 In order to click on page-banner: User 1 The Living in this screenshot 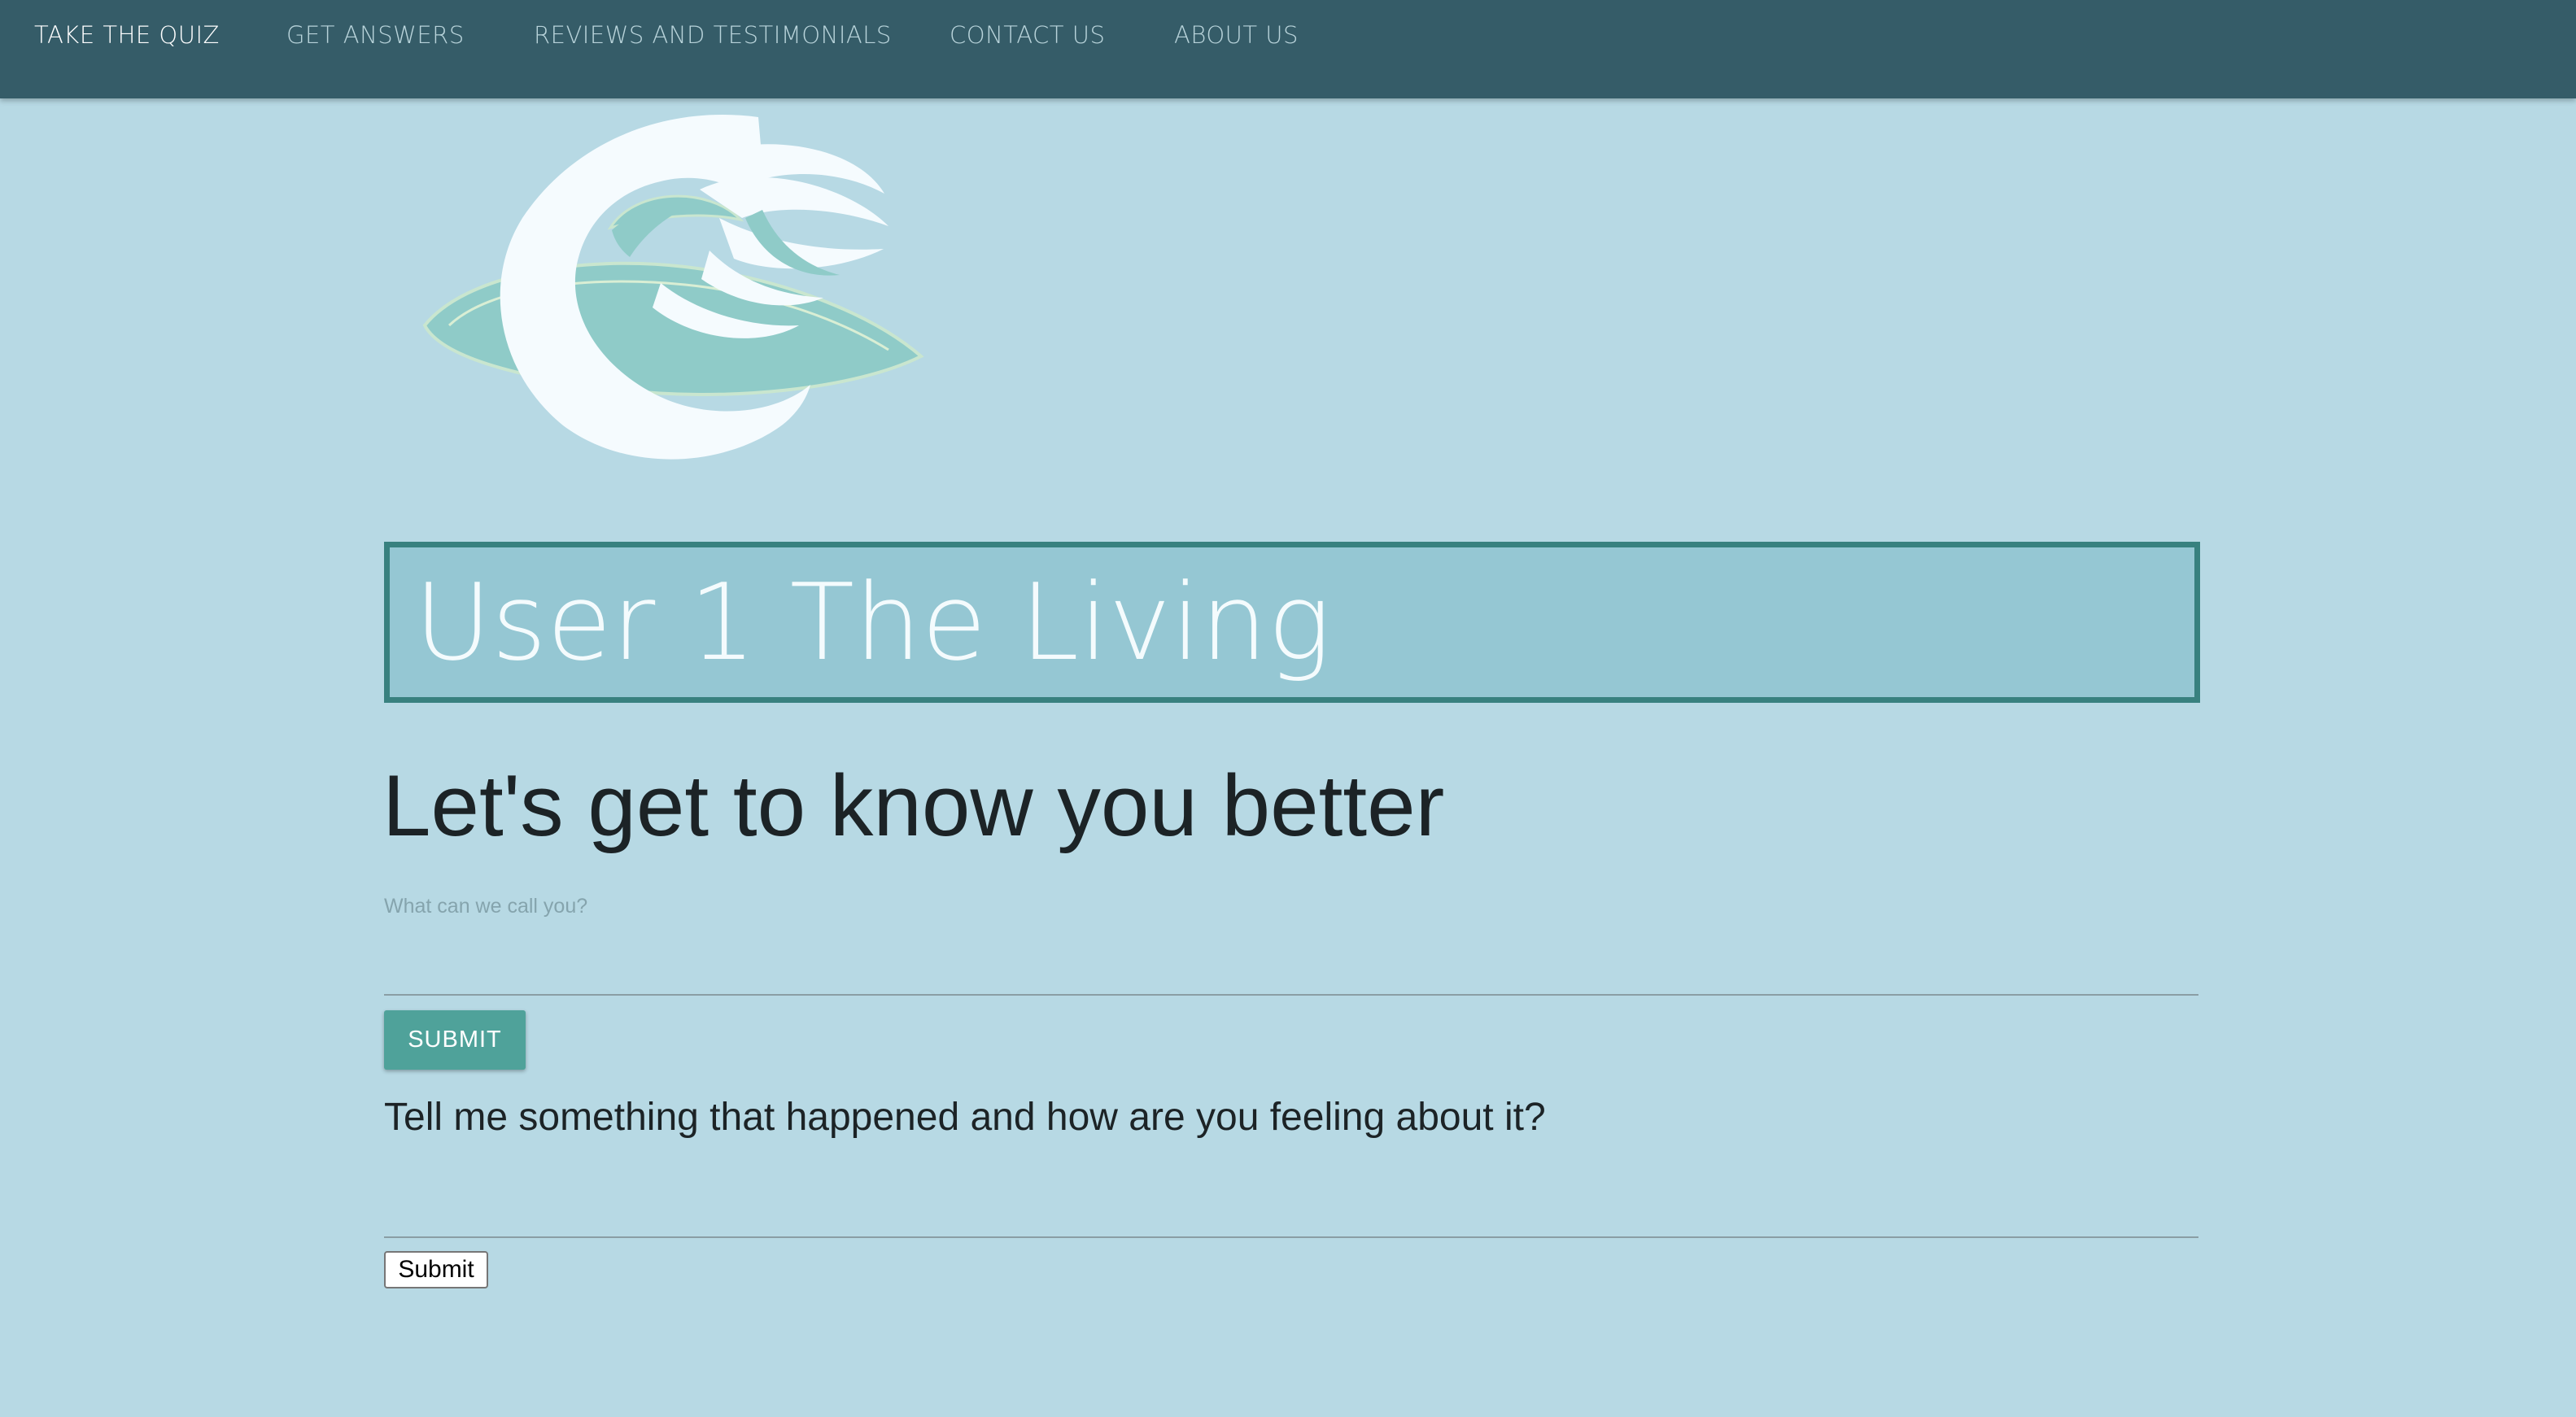, I will do `click(1292, 622)`.